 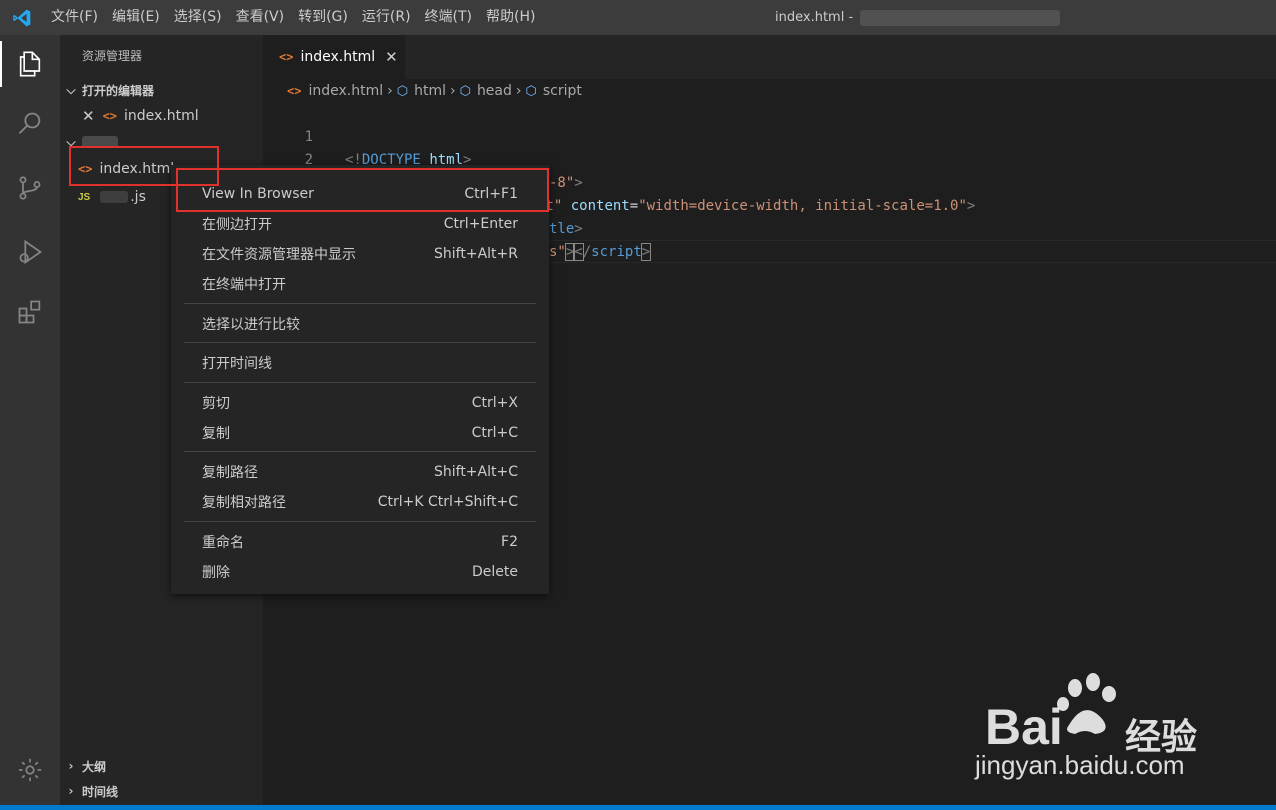 I want to click on code-line: 1 <!DOCTYPE html>, so click(x=769, y=135).